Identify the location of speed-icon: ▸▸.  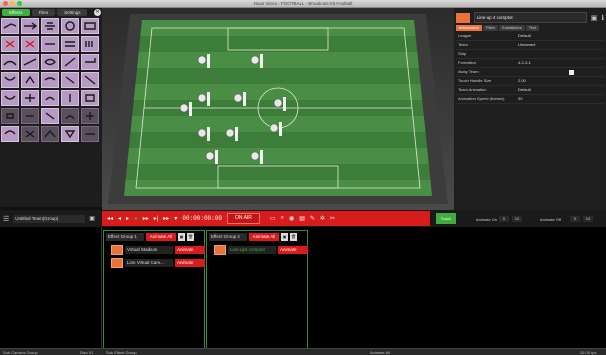
(166, 218).